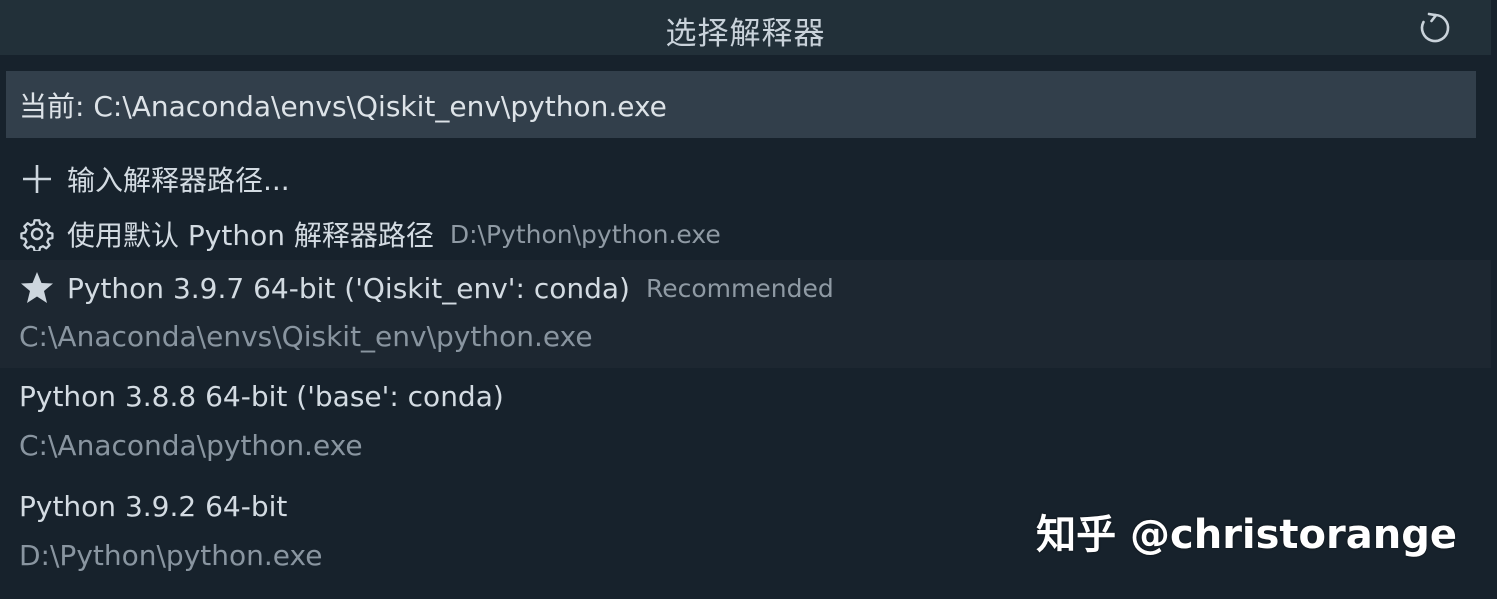 This screenshot has height=599, width=1497. What do you see at coordinates (739, 288) in the screenshot?
I see `recommended-badge: Recommended` at bounding box center [739, 288].